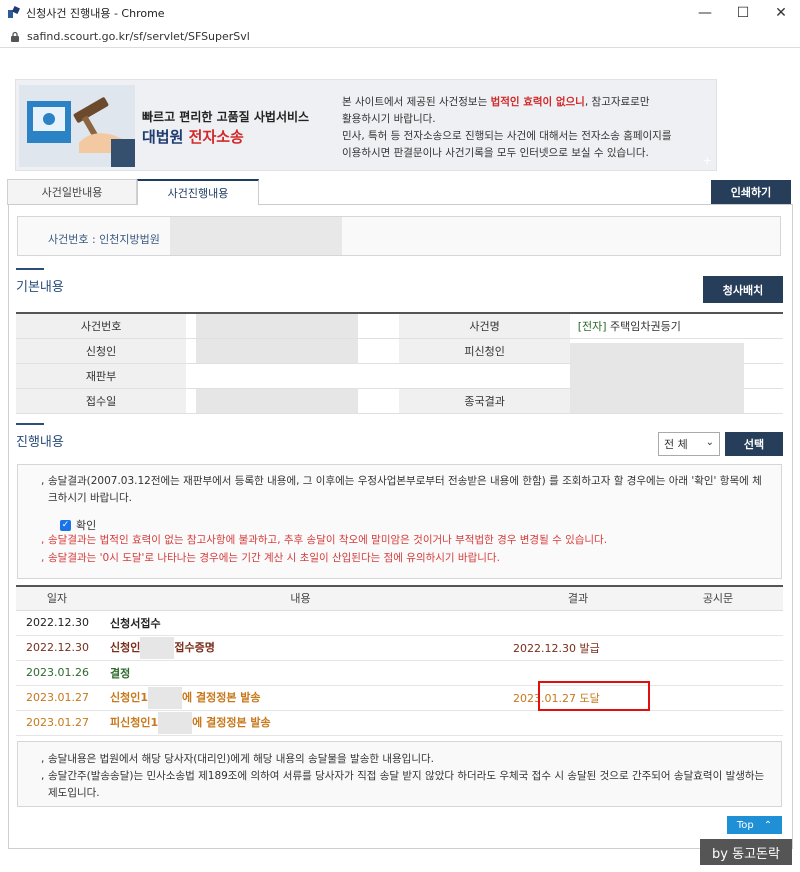 The image size is (800, 872). Describe the element at coordinates (768, 825) in the screenshot. I see `chevron-up-icon: ⌃` at that location.